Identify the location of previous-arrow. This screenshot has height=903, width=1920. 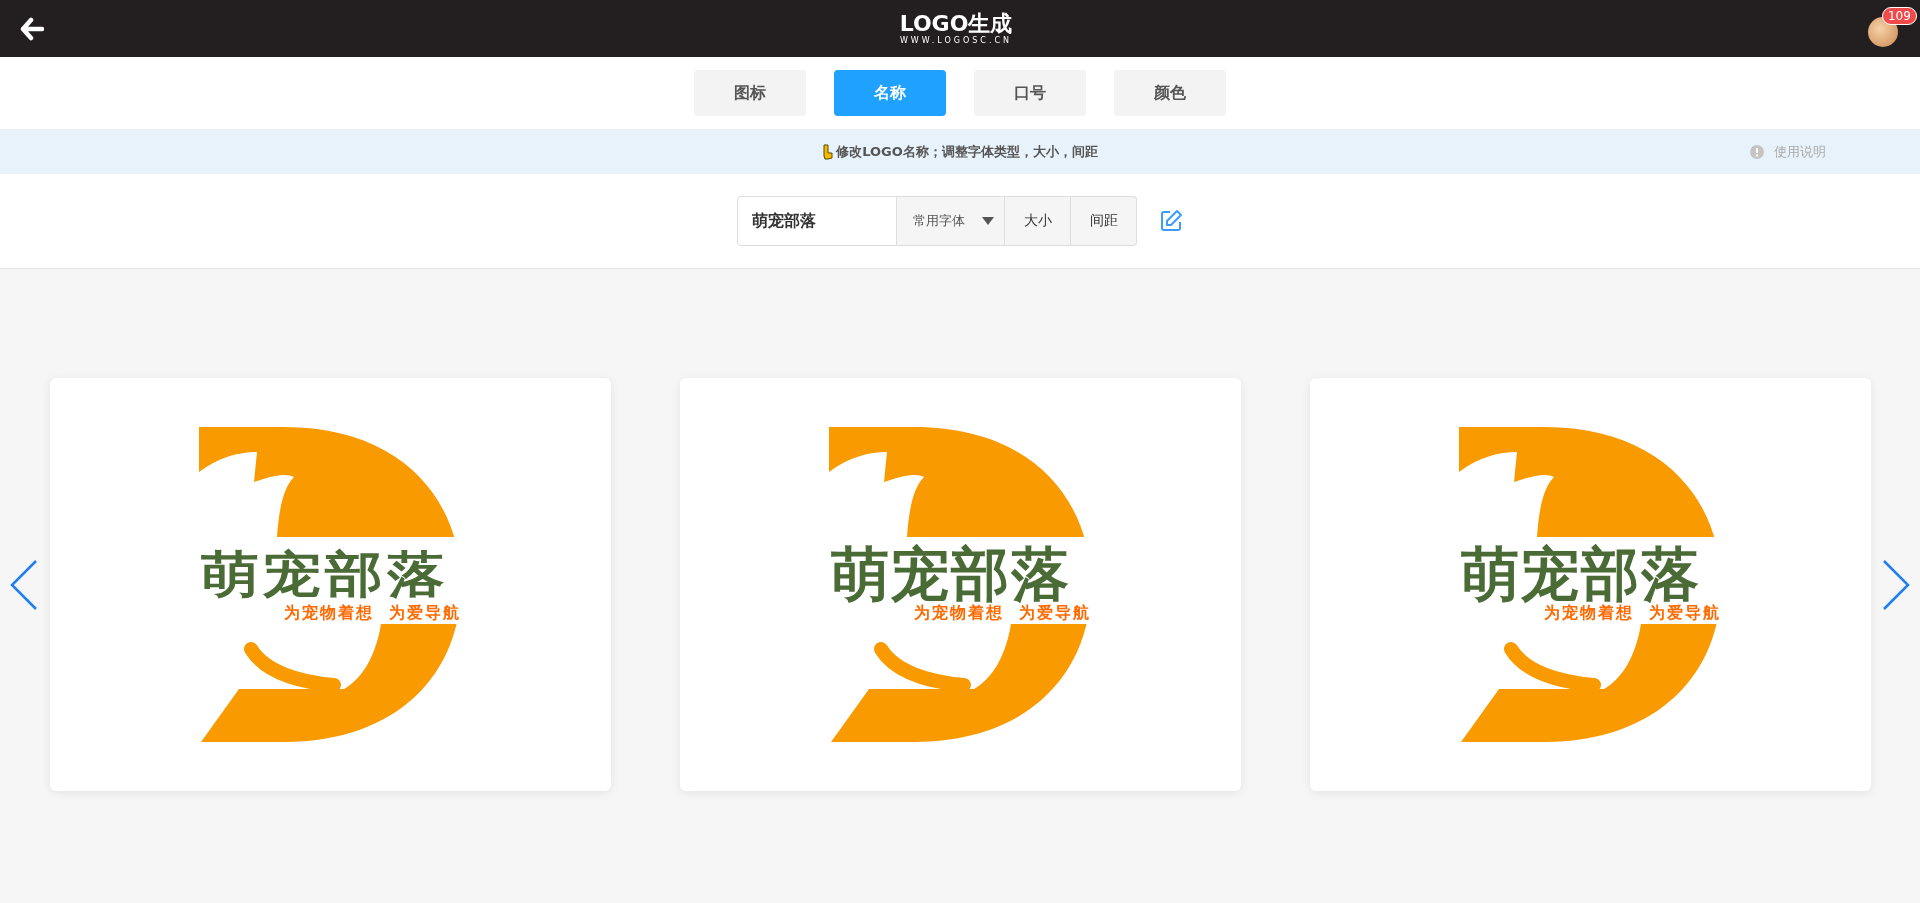
(24, 584).